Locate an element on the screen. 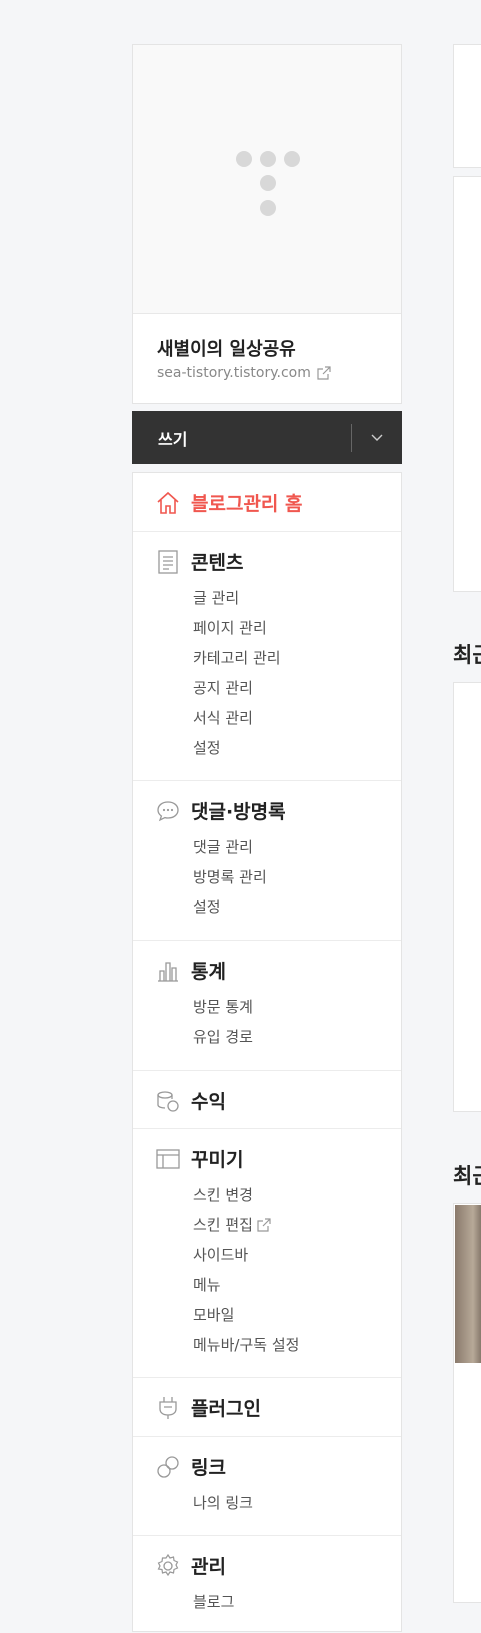 The image size is (481, 1633). menu-contents-label: 콘텐츠 is located at coordinates (217, 563).